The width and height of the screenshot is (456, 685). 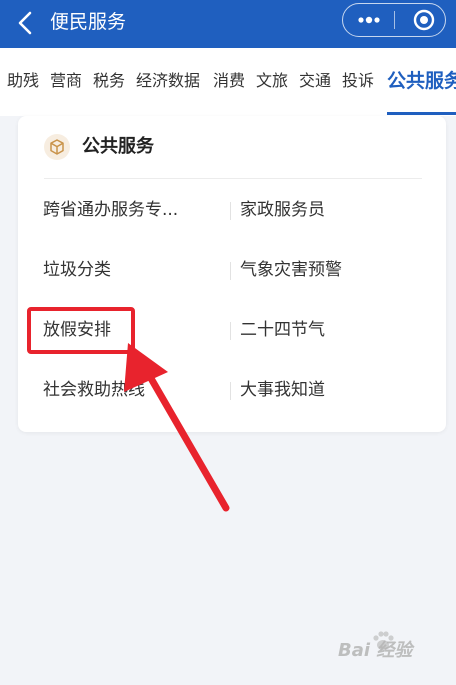 What do you see at coordinates (133, 270) in the screenshot?
I see `service-garbage-sorting: 垃圾分类` at bounding box center [133, 270].